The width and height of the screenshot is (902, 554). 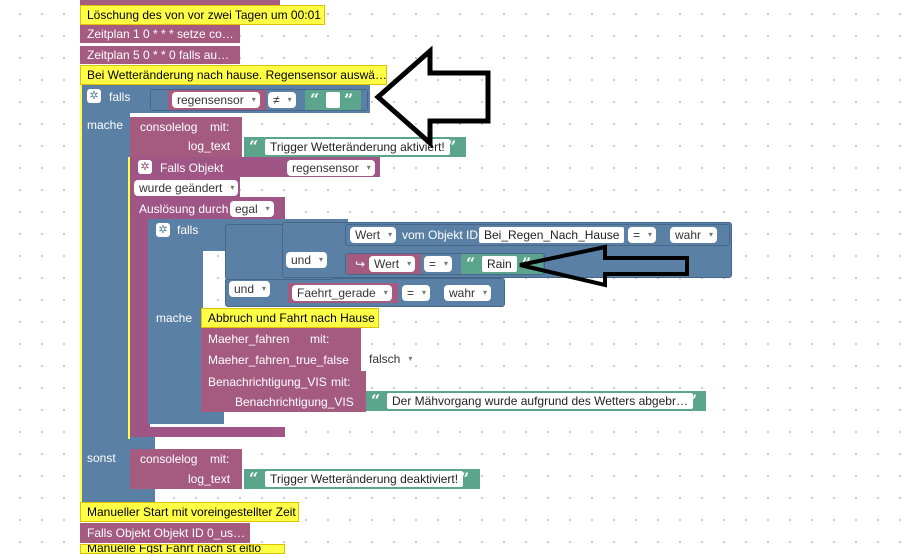 I want to click on variable-dropdown: Faehrt_gerade ▾, so click(x=342, y=293).